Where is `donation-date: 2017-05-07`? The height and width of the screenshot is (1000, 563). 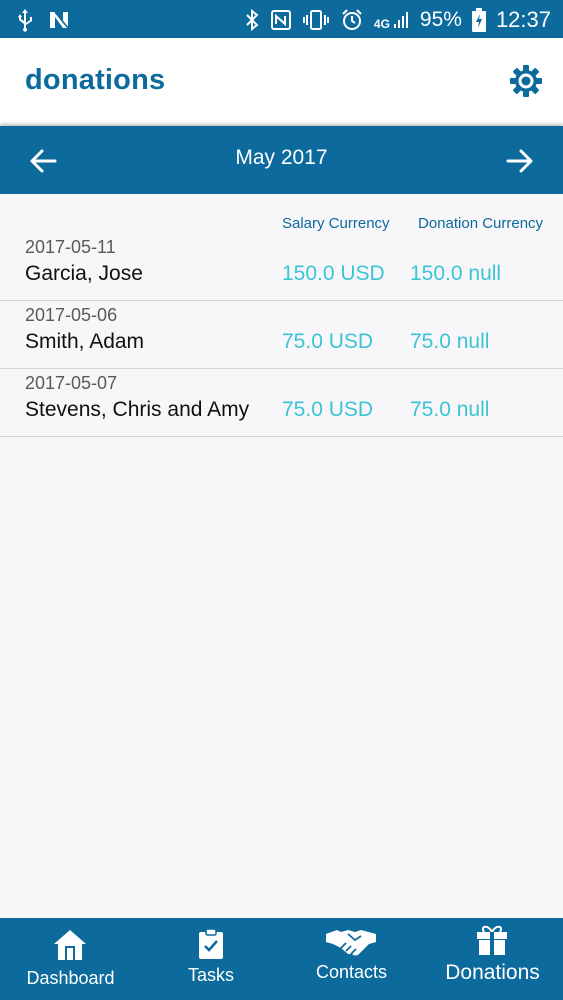
donation-date: 2017-05-07 is located at coordinates (71, 383).